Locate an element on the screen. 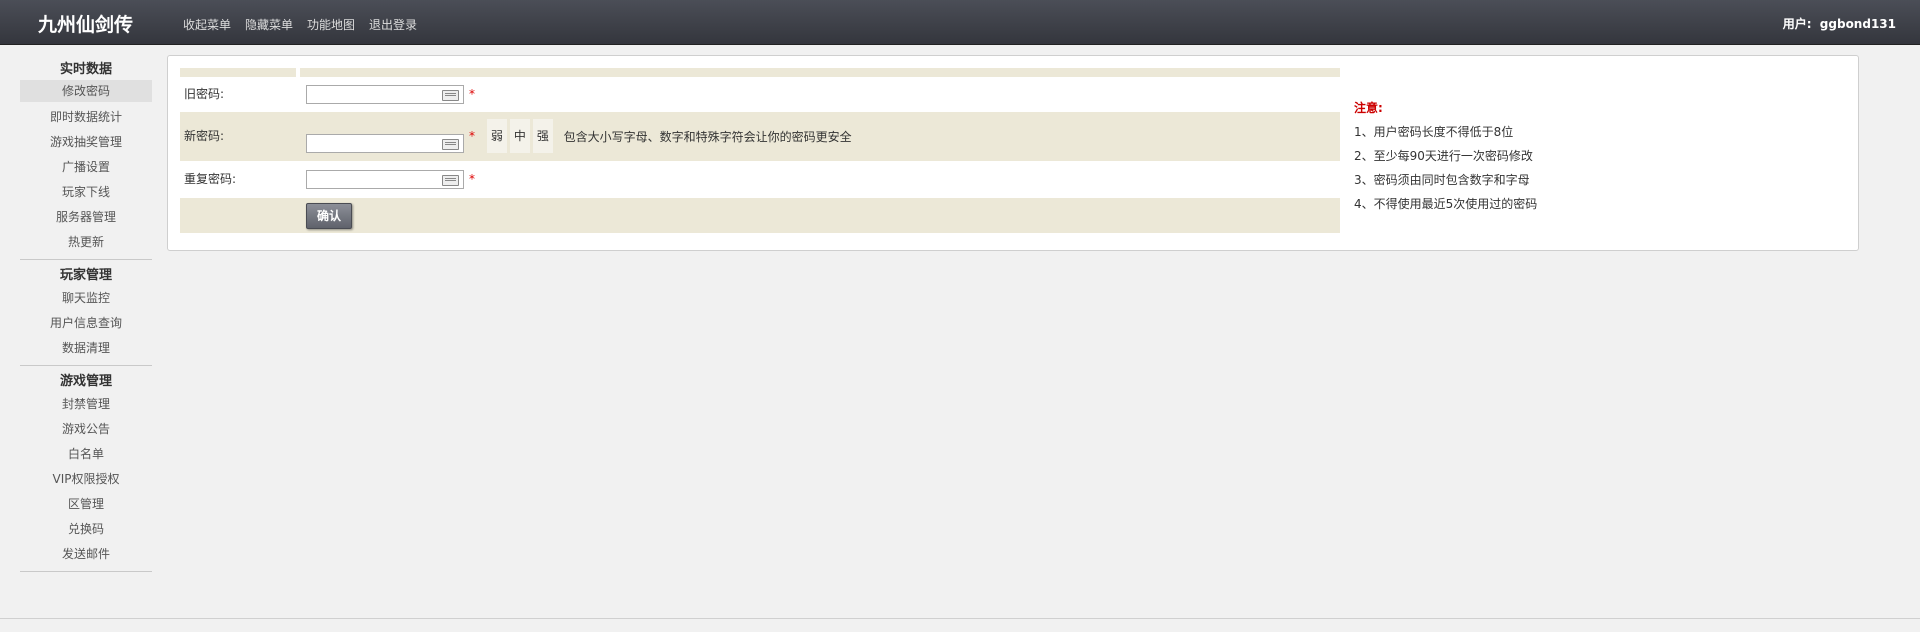  new-password-label: 新密码: is located at coordinates (204, 136).